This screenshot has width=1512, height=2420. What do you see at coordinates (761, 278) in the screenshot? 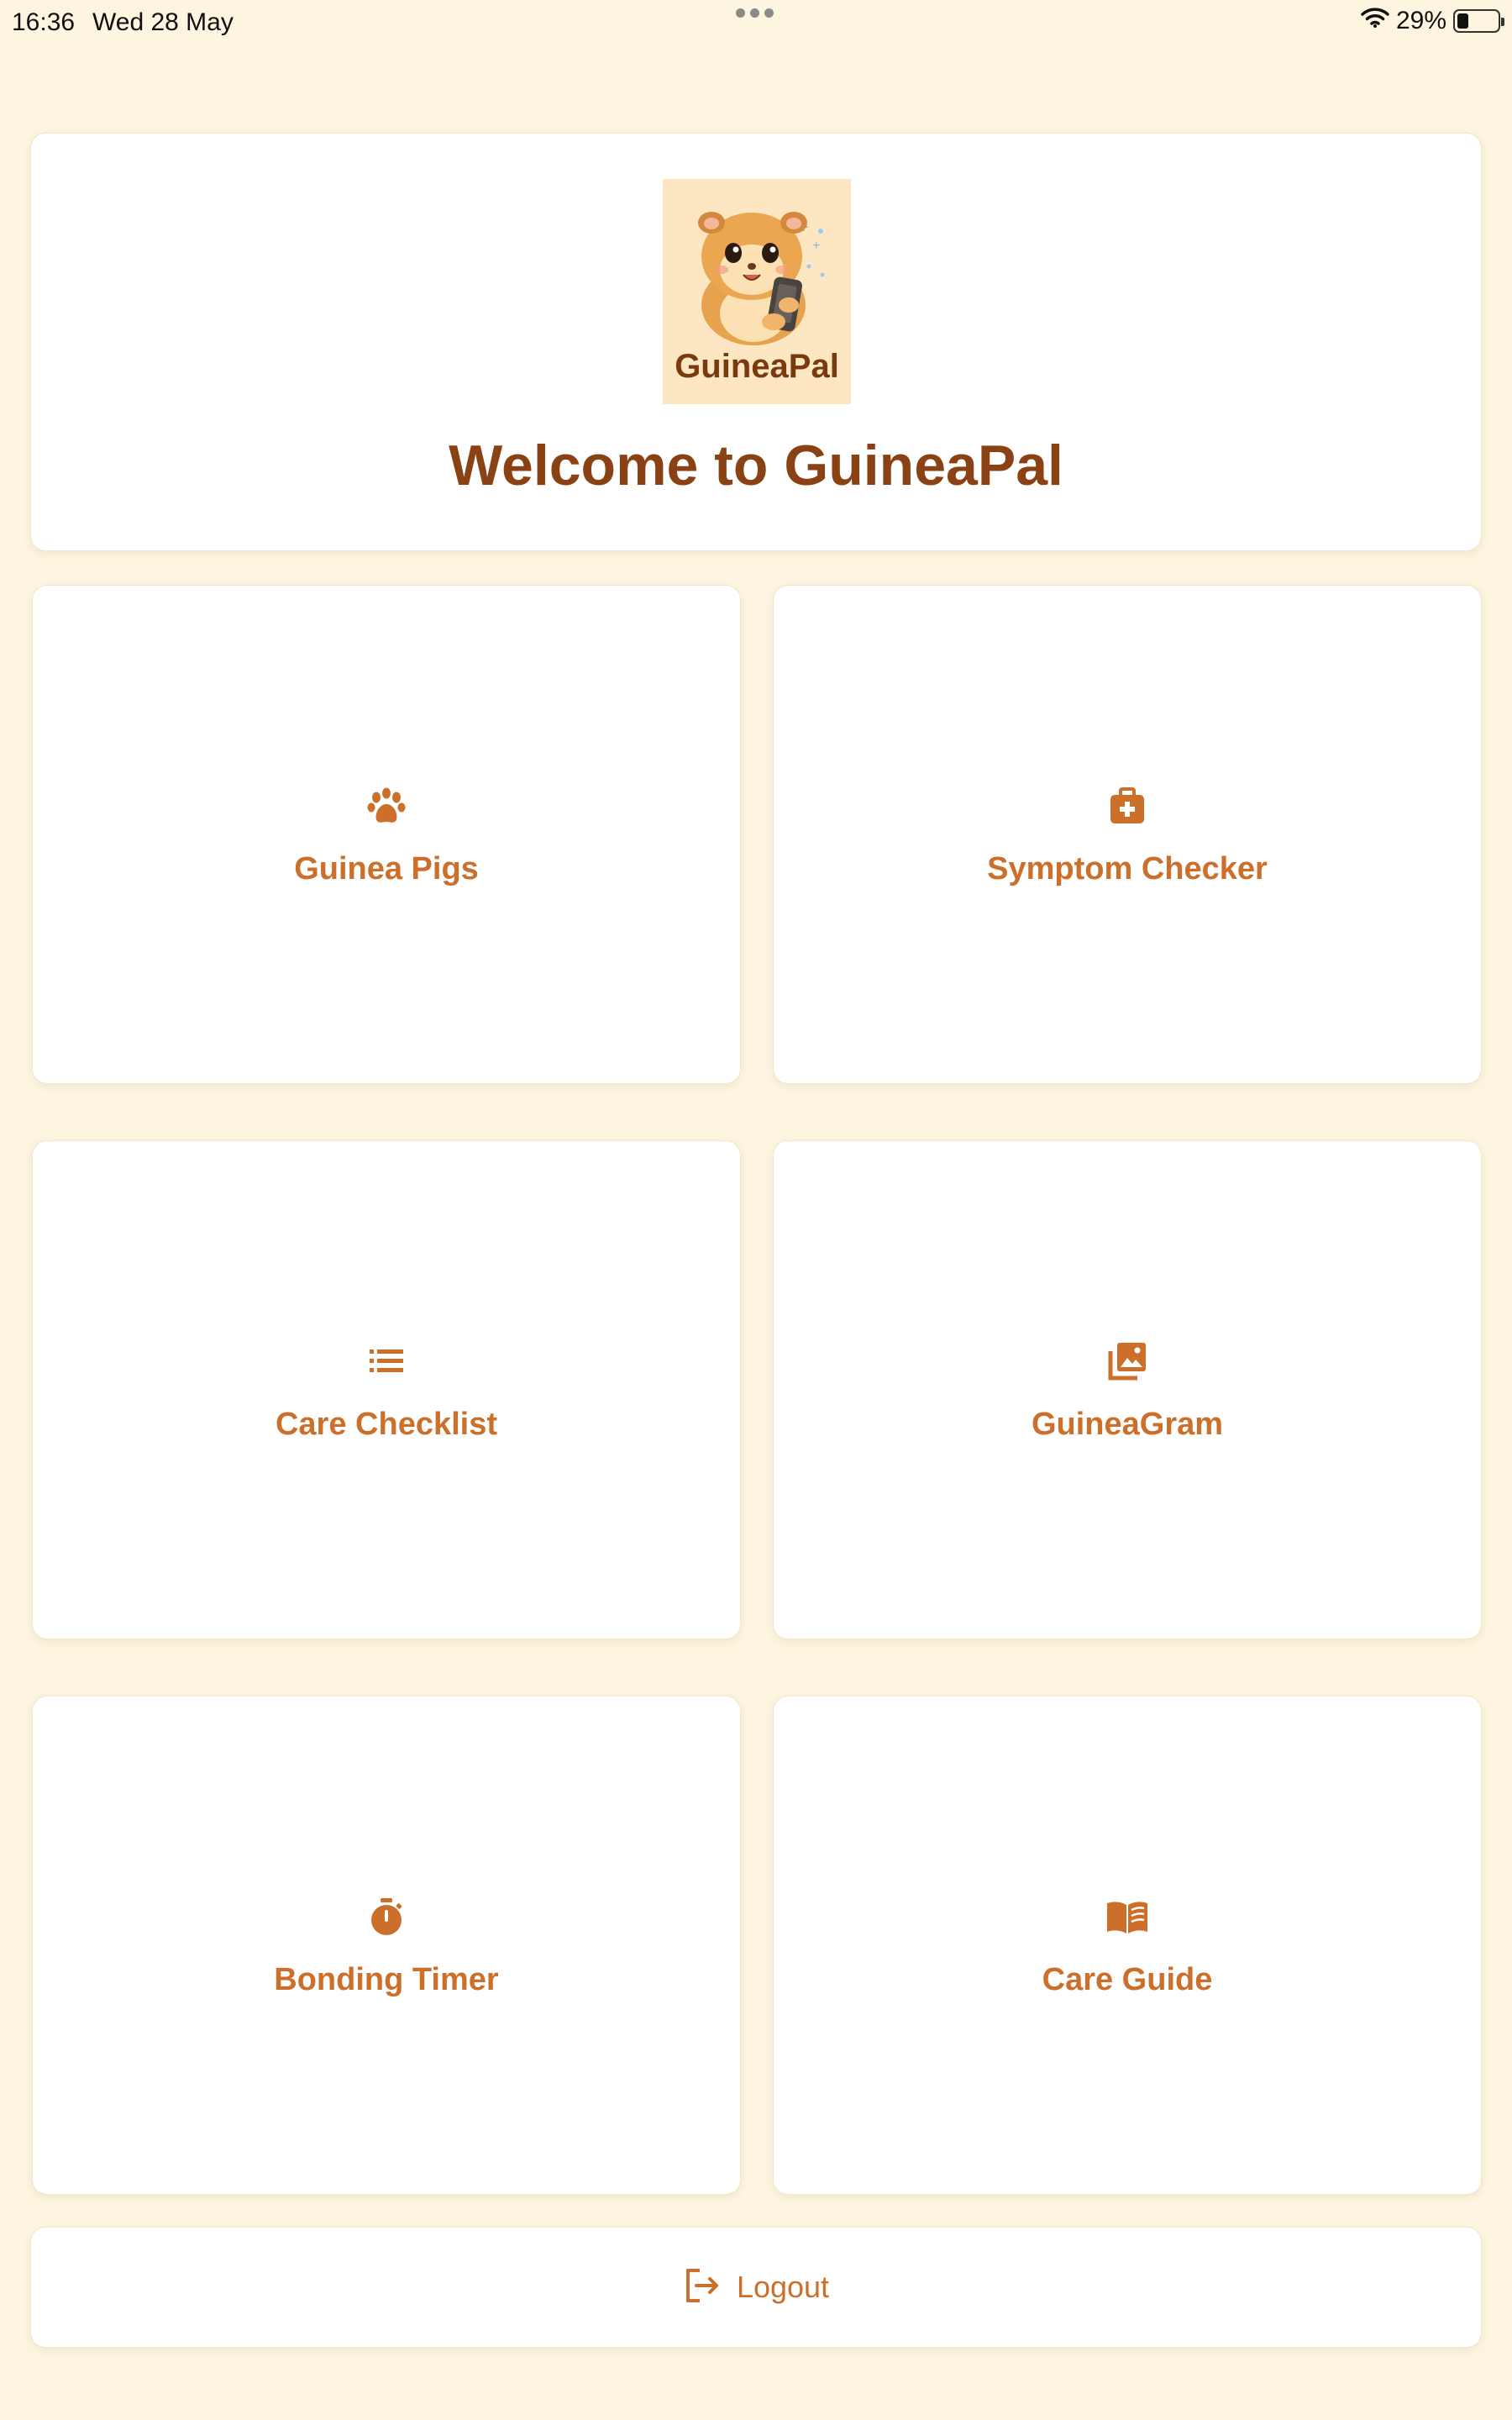
I see `guinea-pig-mascot-icon: + +` at bounding box center [761, 278].